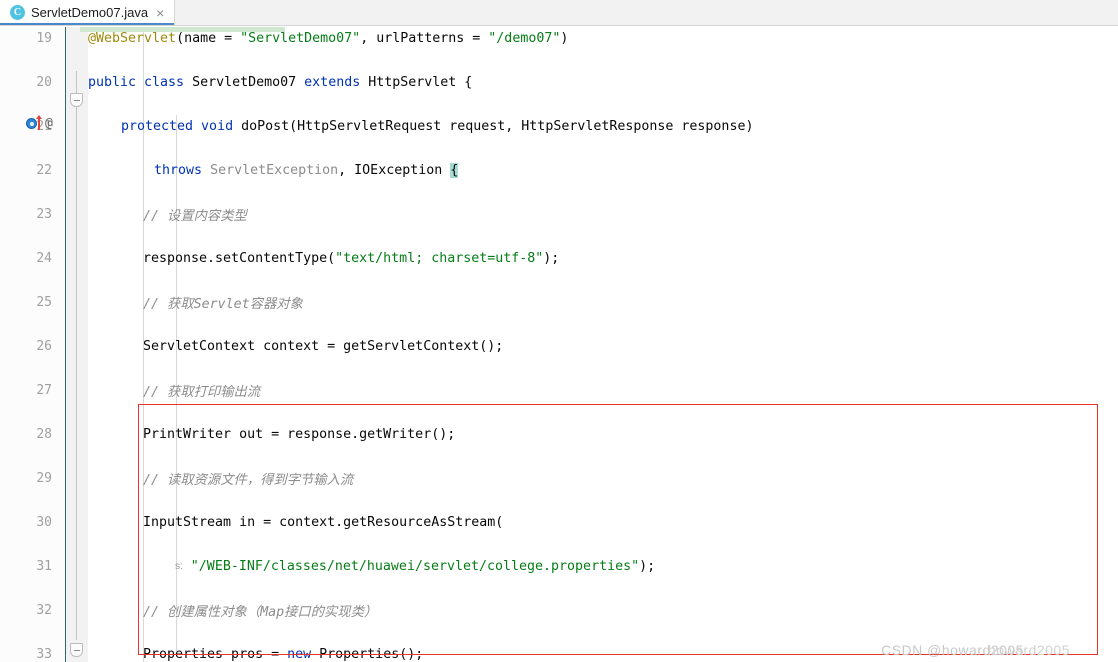 This screenshot has height=662, width=1118. What do you see at coordinates (559, 478) in the screenshot?
I see `code-line: 29 // 读取资源文件，得到字节输入流` at bounding box center [559, 478].